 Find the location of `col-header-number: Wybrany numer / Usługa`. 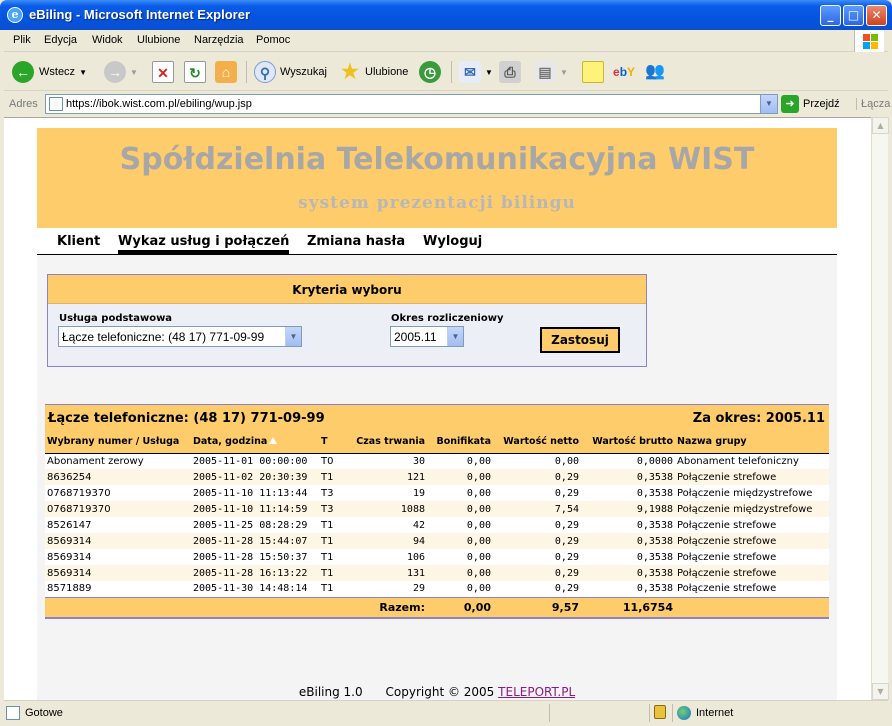

col-header-number: Wybrany numer / Usługa is located at coordinates (118, 442).